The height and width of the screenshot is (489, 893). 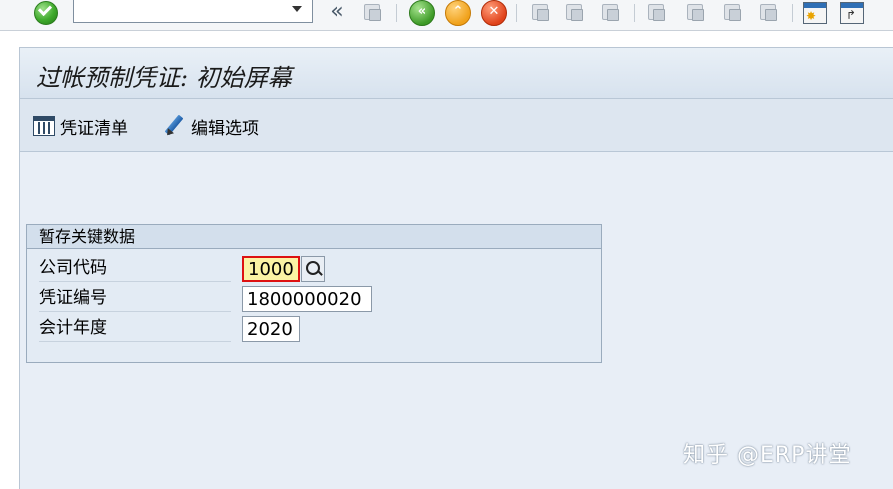 I want to click on search-help-button, so click(x=313, y=269).